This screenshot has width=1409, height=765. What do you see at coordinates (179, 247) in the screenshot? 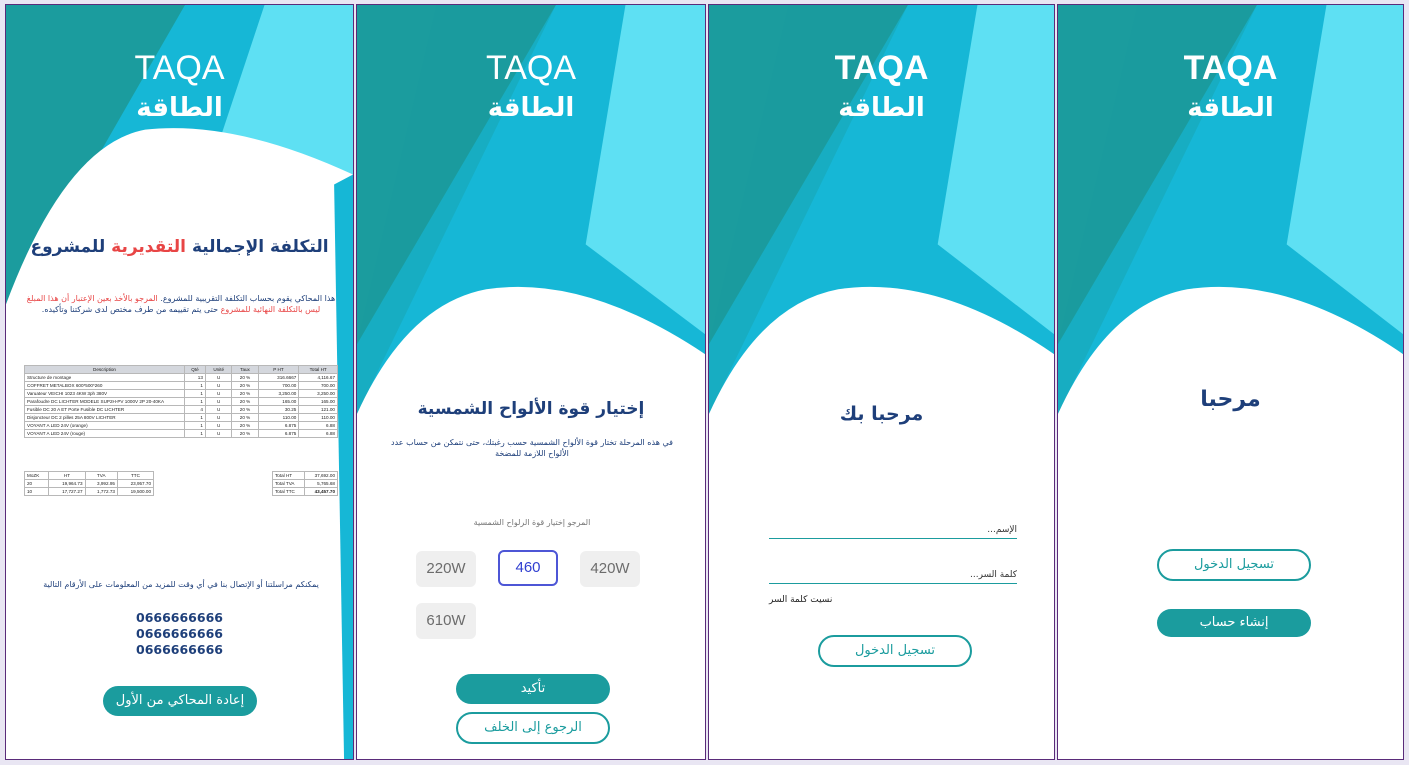
I see `page-title: التكلفة الإجمالية التقديرية للمشروع` at bounding box center [179, 247].